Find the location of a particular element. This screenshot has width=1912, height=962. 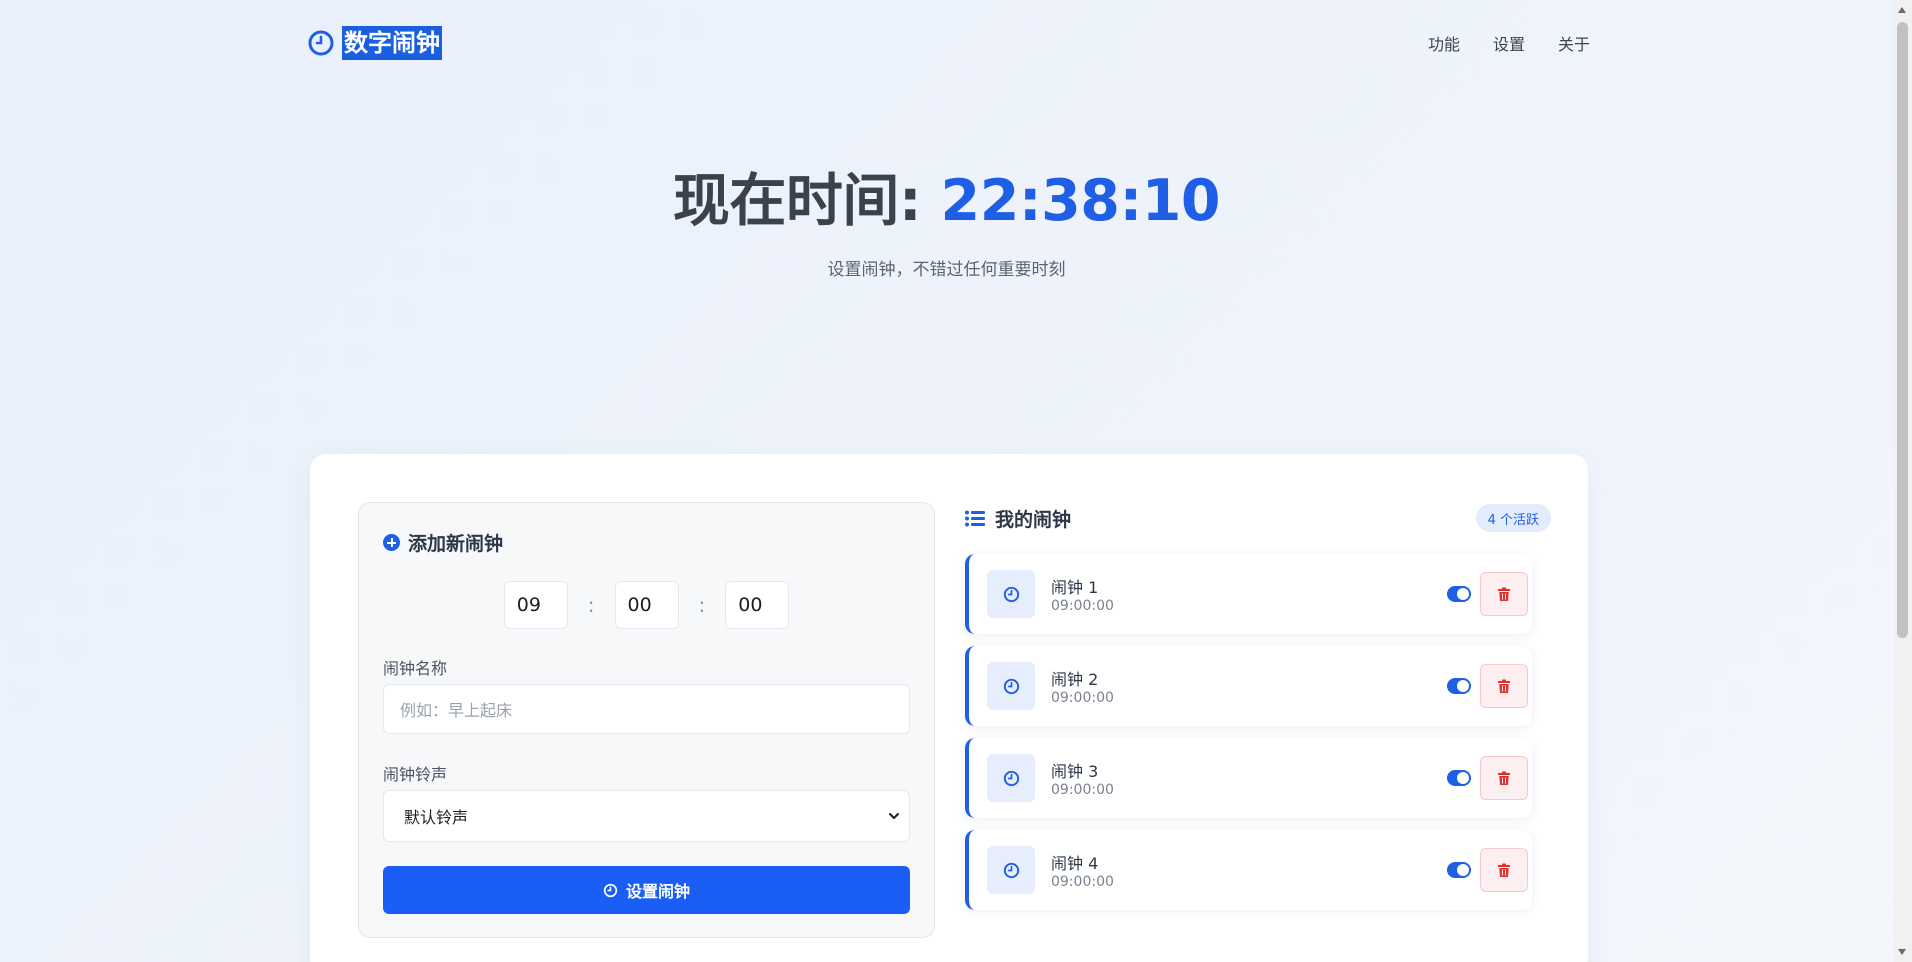

alarm-list-header: 我的闹钟 4 个活跃 is located at coordinates (1258, 518).